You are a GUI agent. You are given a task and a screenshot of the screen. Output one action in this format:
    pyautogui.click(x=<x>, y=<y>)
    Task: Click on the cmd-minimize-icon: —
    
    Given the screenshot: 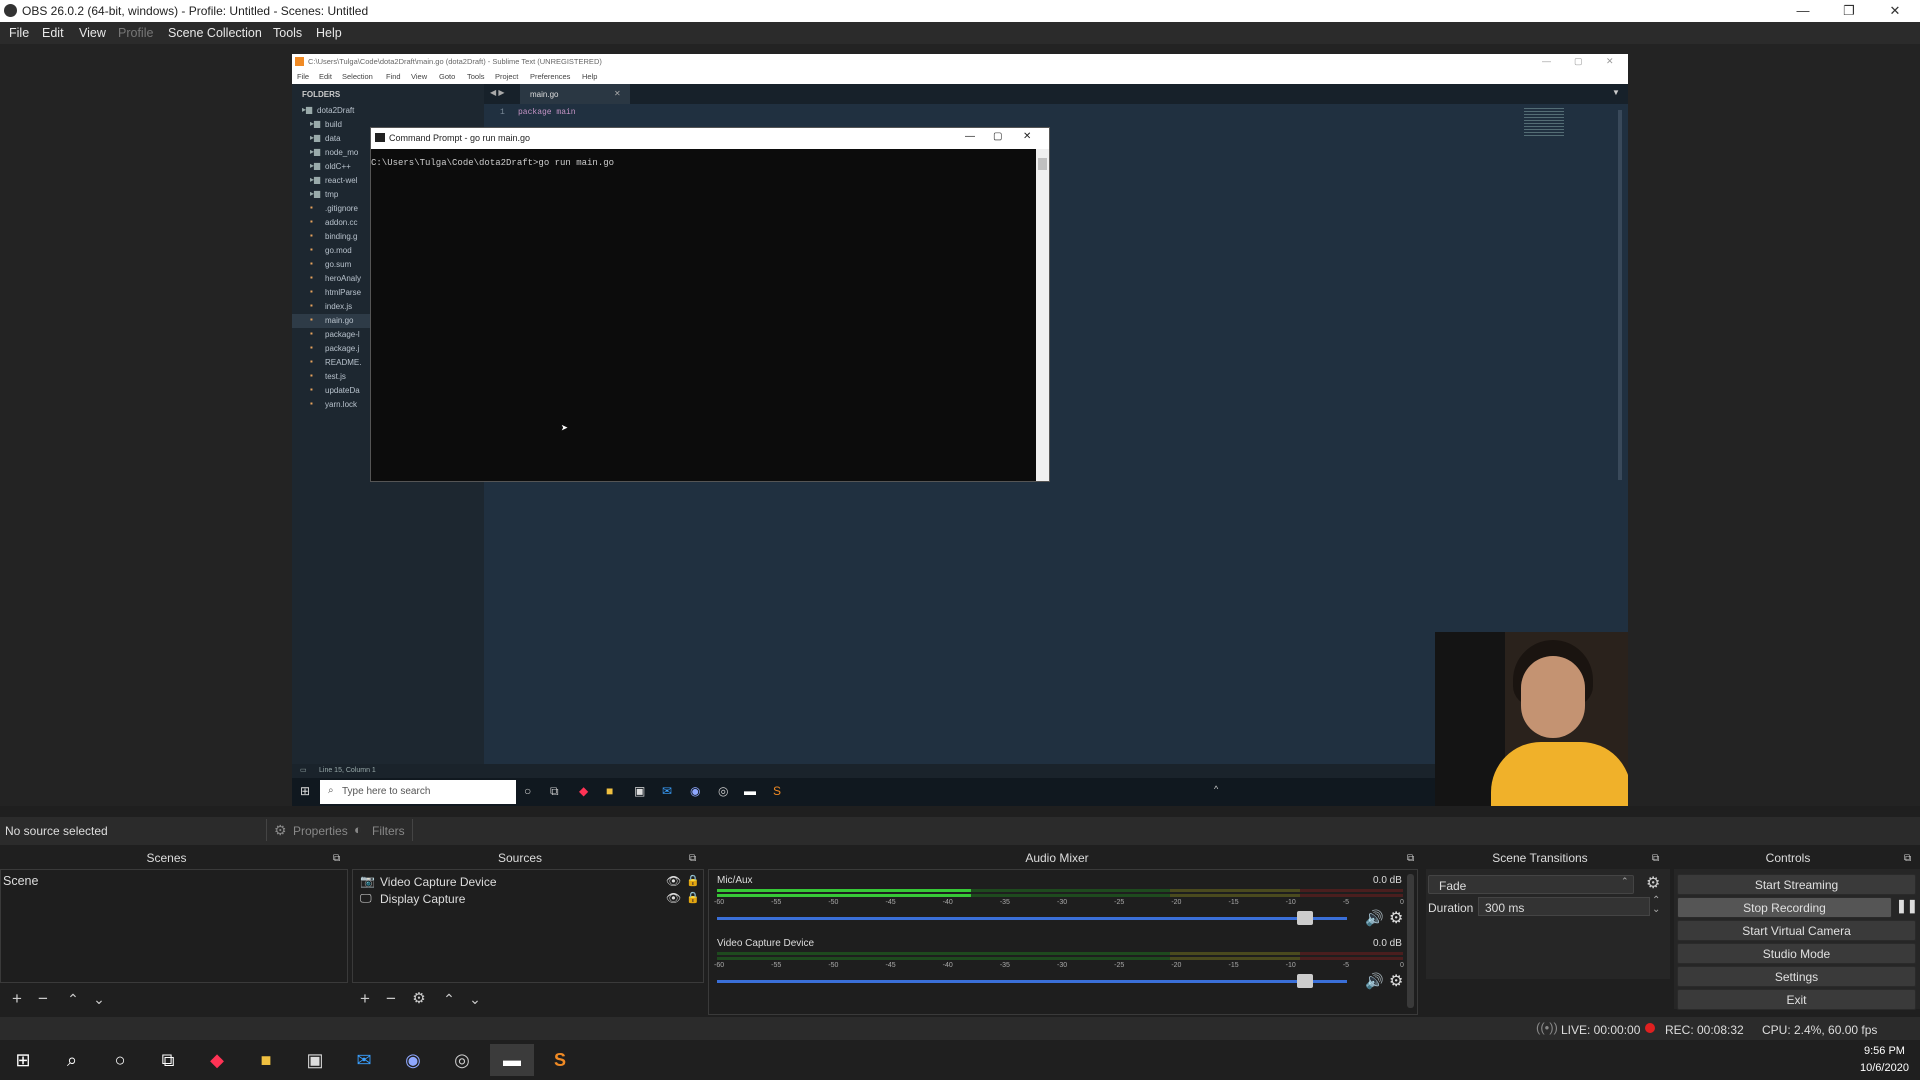 What is the action you would take?
    pyautogui.click(x=970, y=136)
    